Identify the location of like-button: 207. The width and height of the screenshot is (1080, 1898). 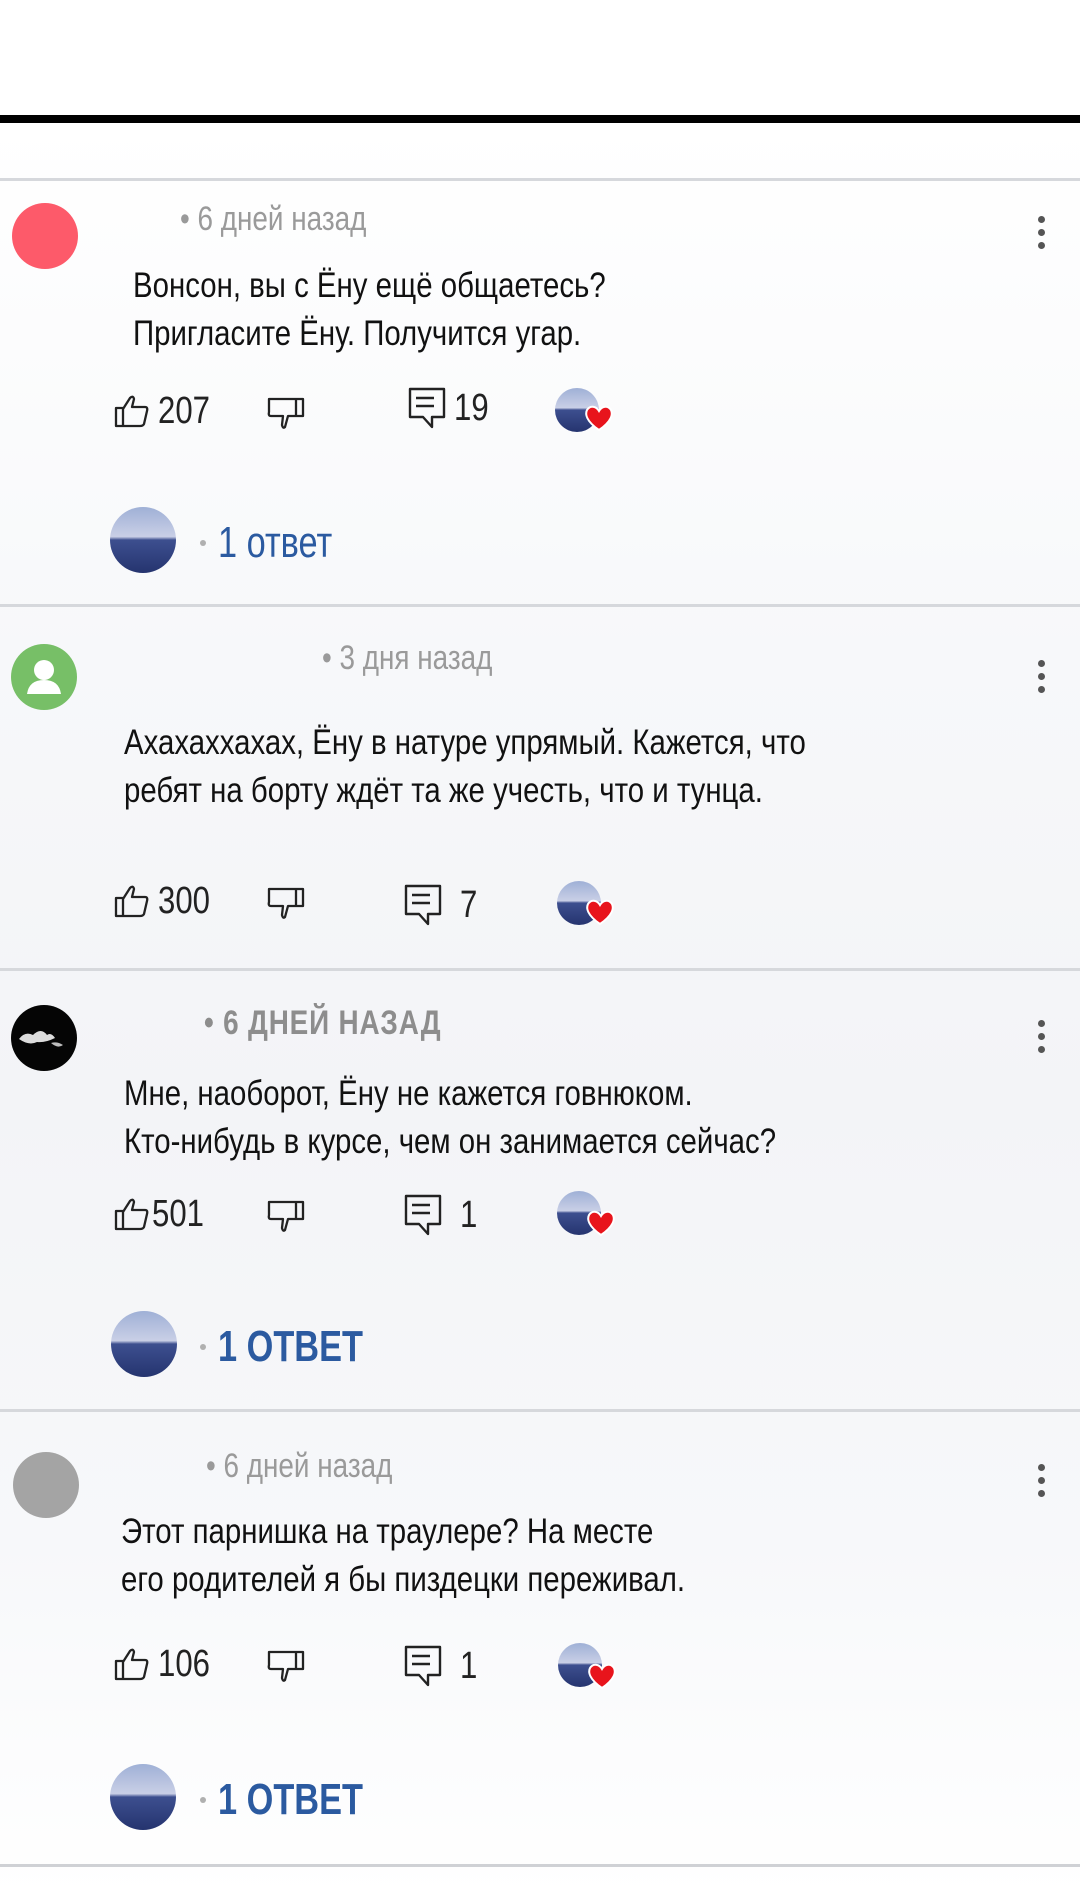
(167, 411).